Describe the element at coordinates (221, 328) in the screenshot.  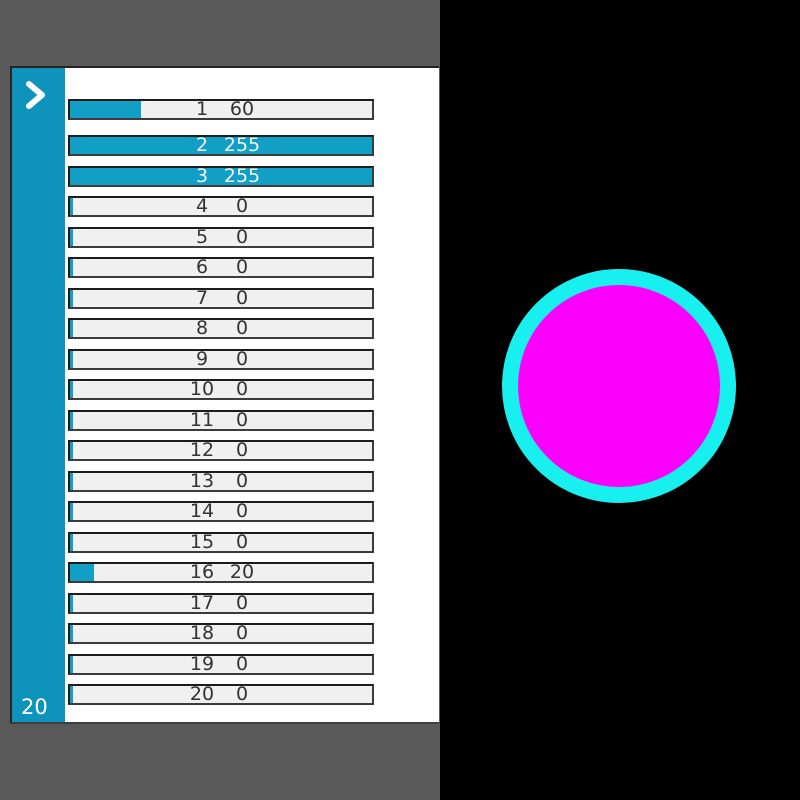
I see `slider: 80` at that location.